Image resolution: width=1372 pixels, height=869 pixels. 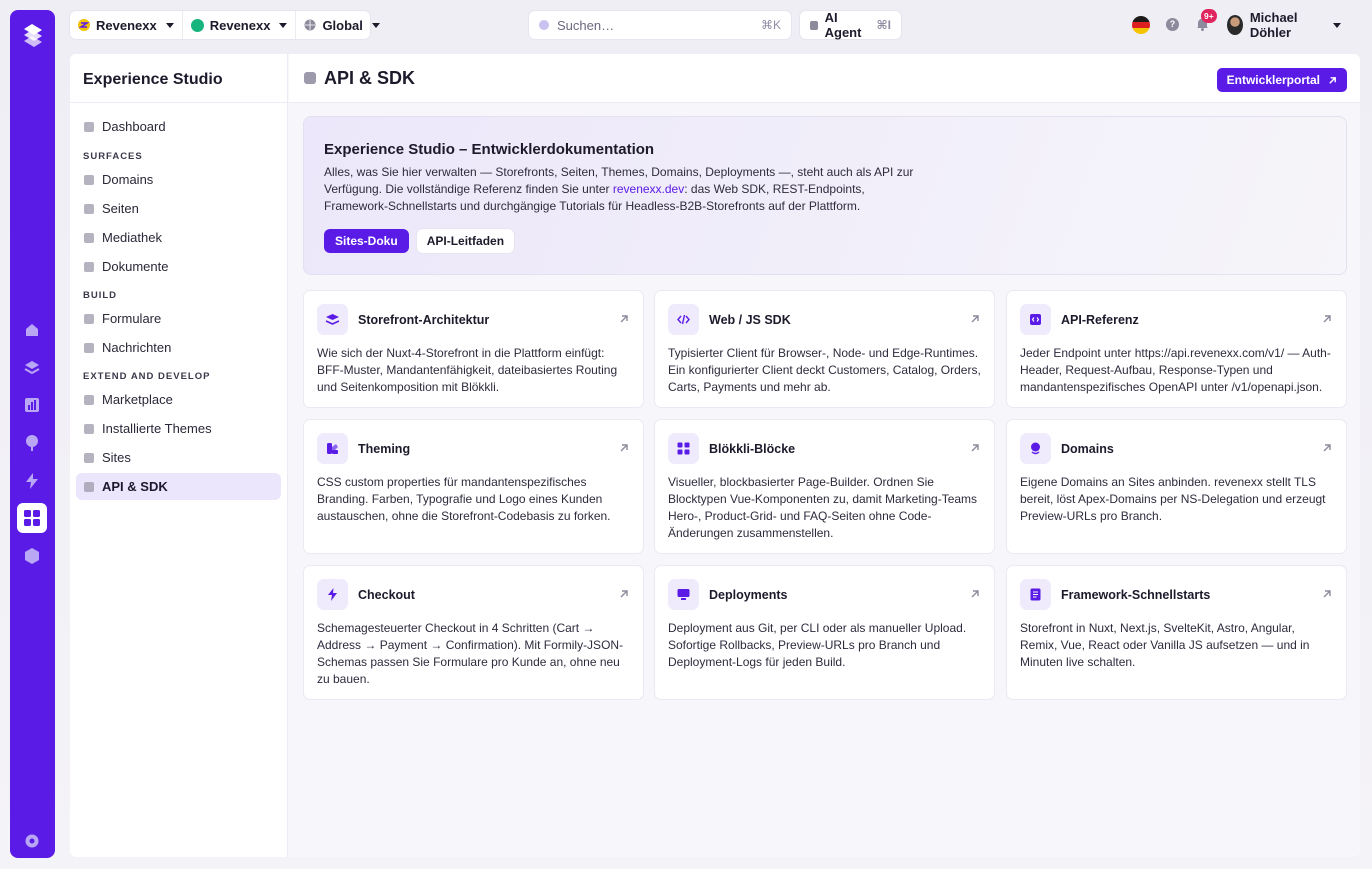 I want to click on org-selector: Revenexx, so click(x=126, y=25).